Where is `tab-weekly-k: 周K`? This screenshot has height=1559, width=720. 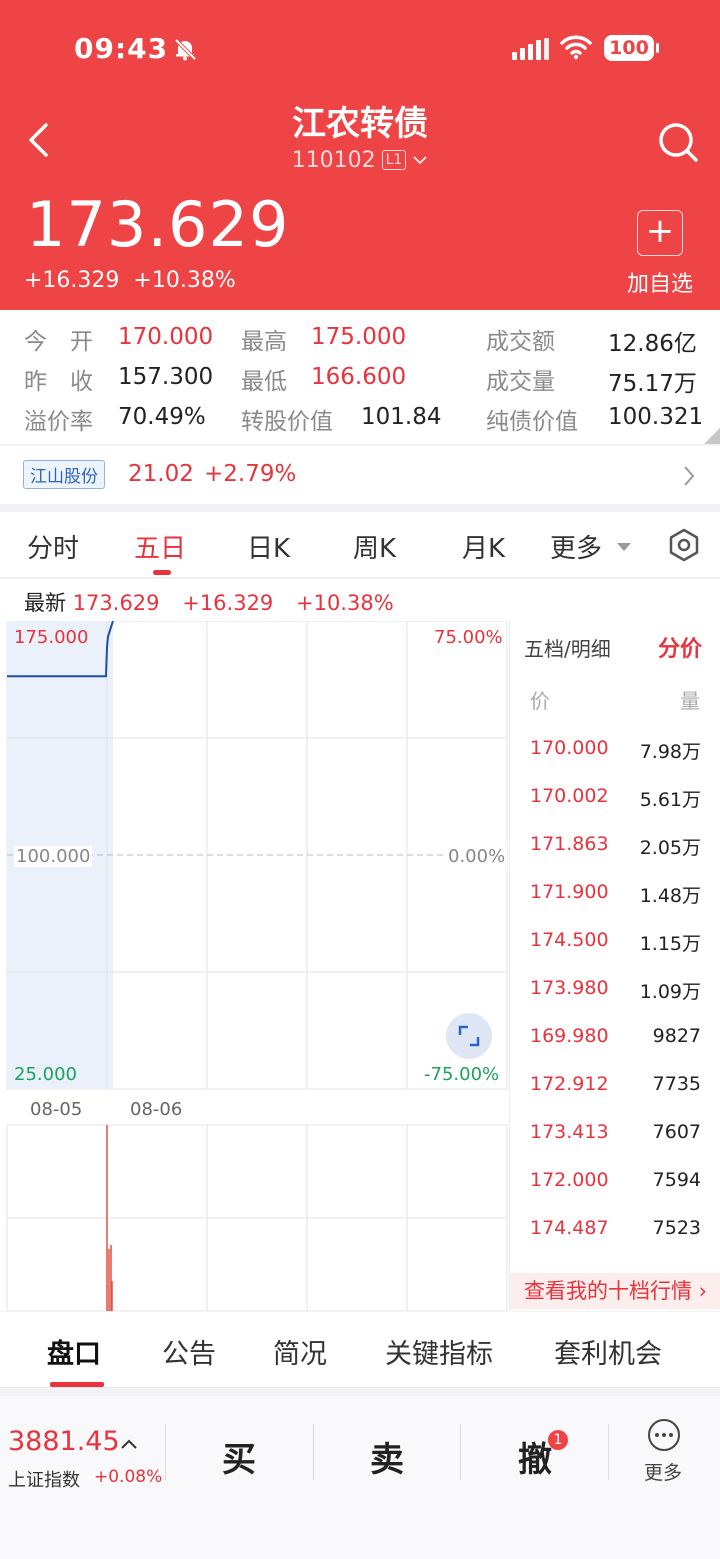
tab-weekly-k: 周K is located at coordinates (374, 546).